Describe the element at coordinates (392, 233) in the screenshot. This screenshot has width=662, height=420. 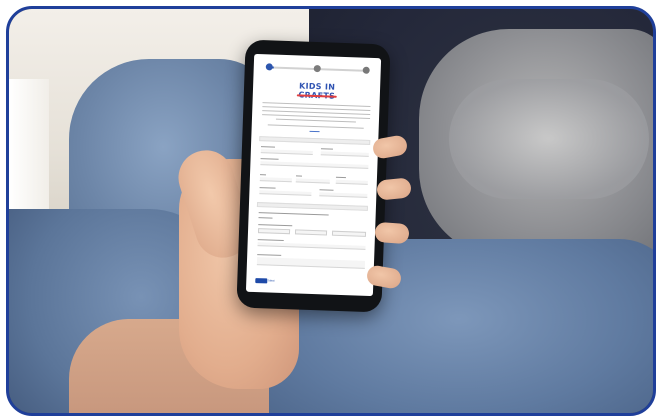
I see `finger` at that location.